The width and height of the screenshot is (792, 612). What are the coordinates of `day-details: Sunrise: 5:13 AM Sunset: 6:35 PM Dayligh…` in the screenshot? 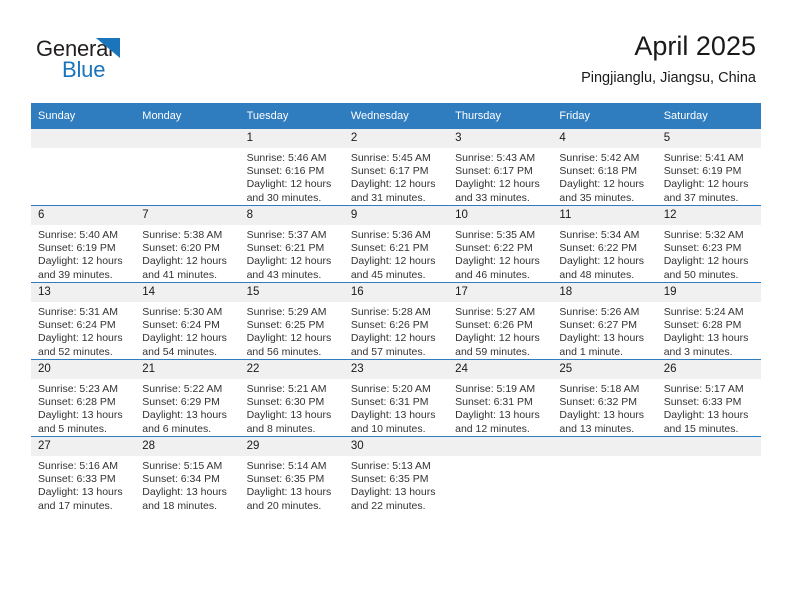 It's located at (396, 484).